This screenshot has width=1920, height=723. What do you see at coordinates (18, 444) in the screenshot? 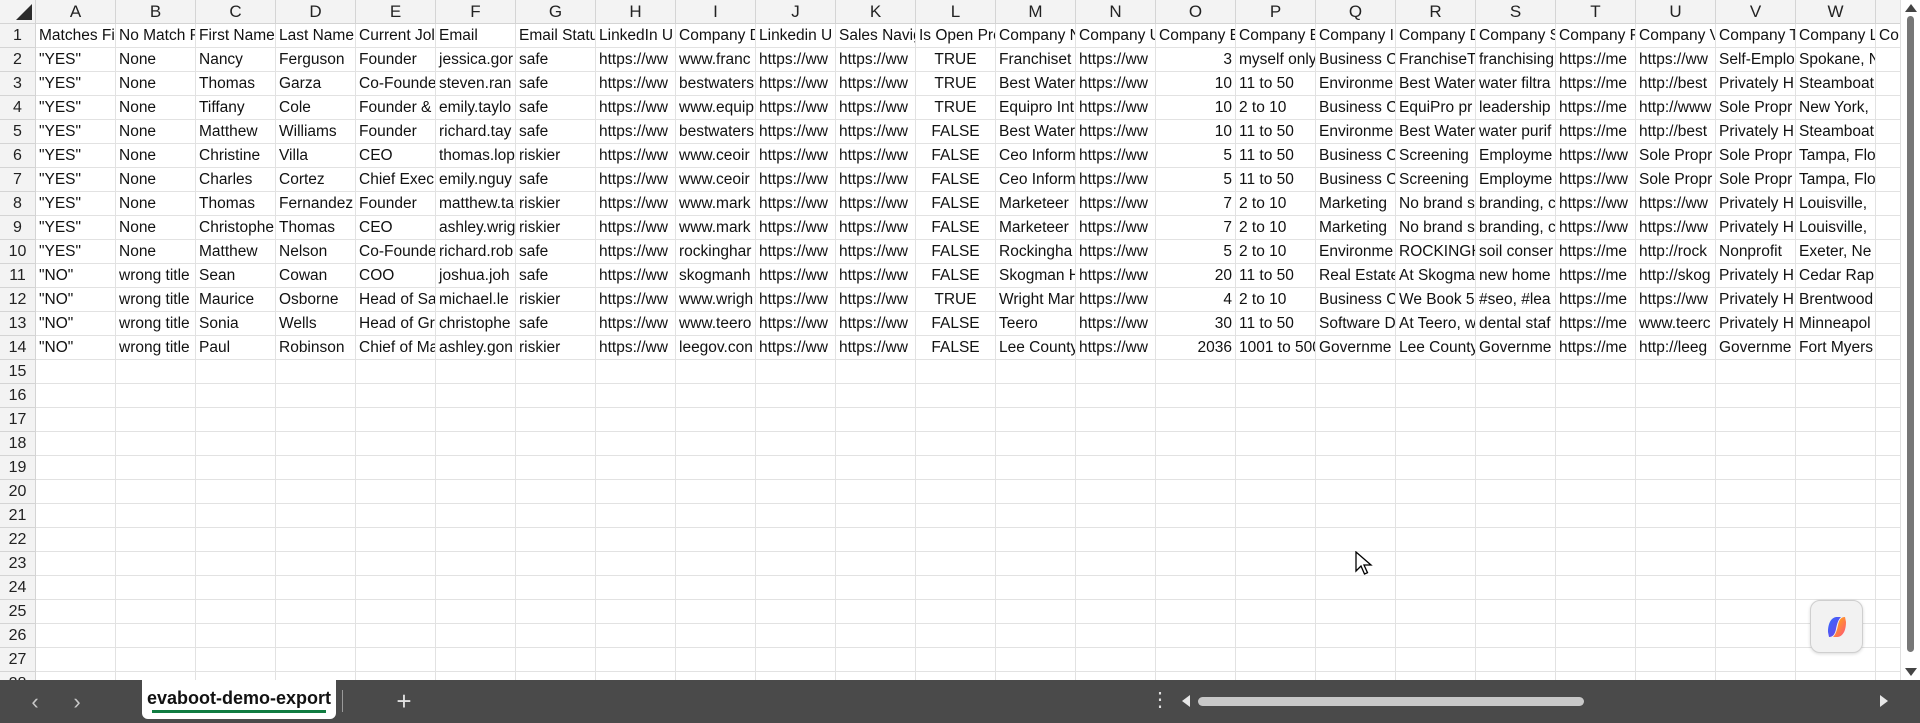
I see `row-header: 18` at bounding box center [18, 444].